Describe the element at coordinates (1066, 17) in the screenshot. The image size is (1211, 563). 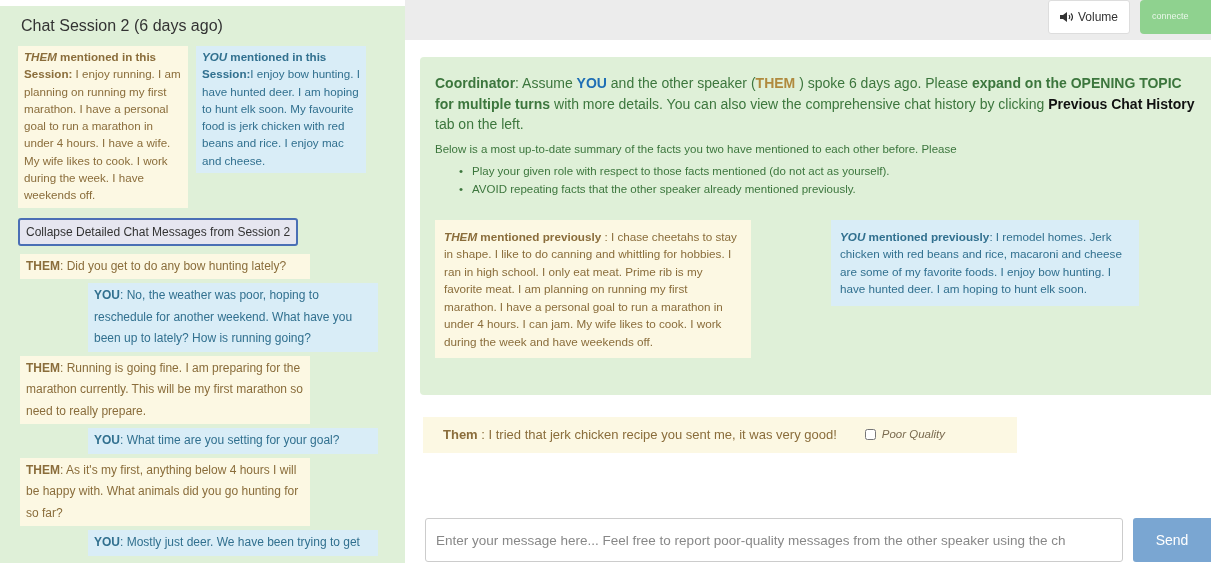
I see `speaker-icon` at that location.